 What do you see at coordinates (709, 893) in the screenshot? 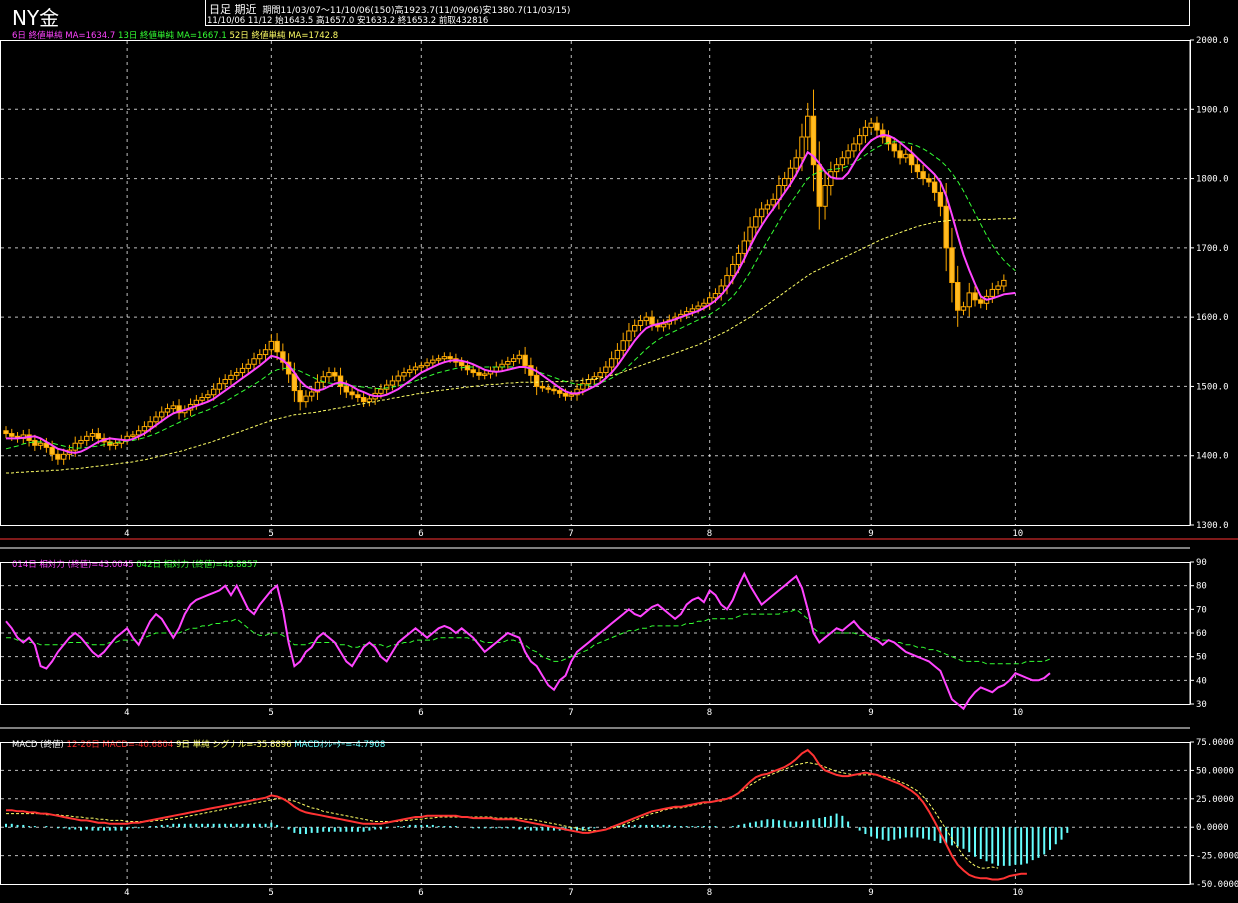
I see `macd-xtick-label: 8` at bounding box center [709, 893].